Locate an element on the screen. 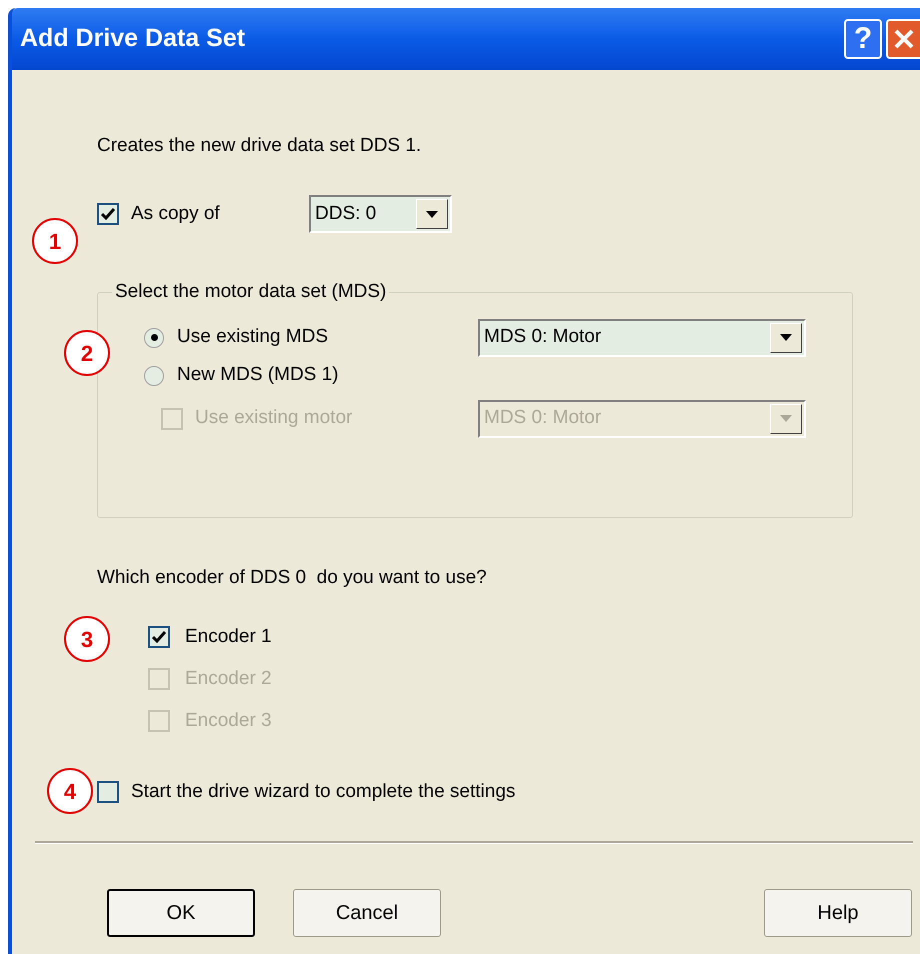  checkbox-label: Encoder 1 is located at coordinates (228, 636).